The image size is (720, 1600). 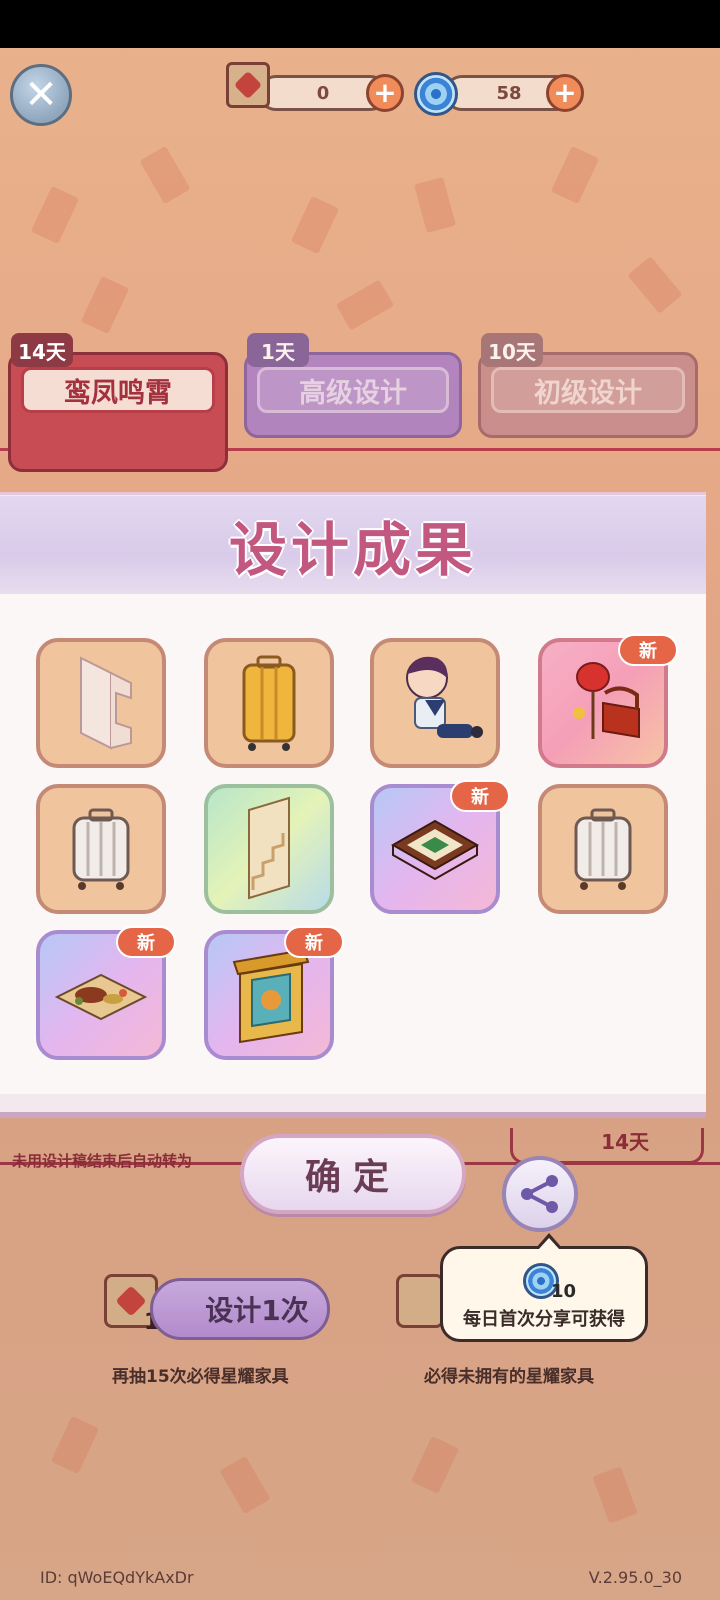 I want to click on result-title: 设计成果, so click(x=352, y=550).